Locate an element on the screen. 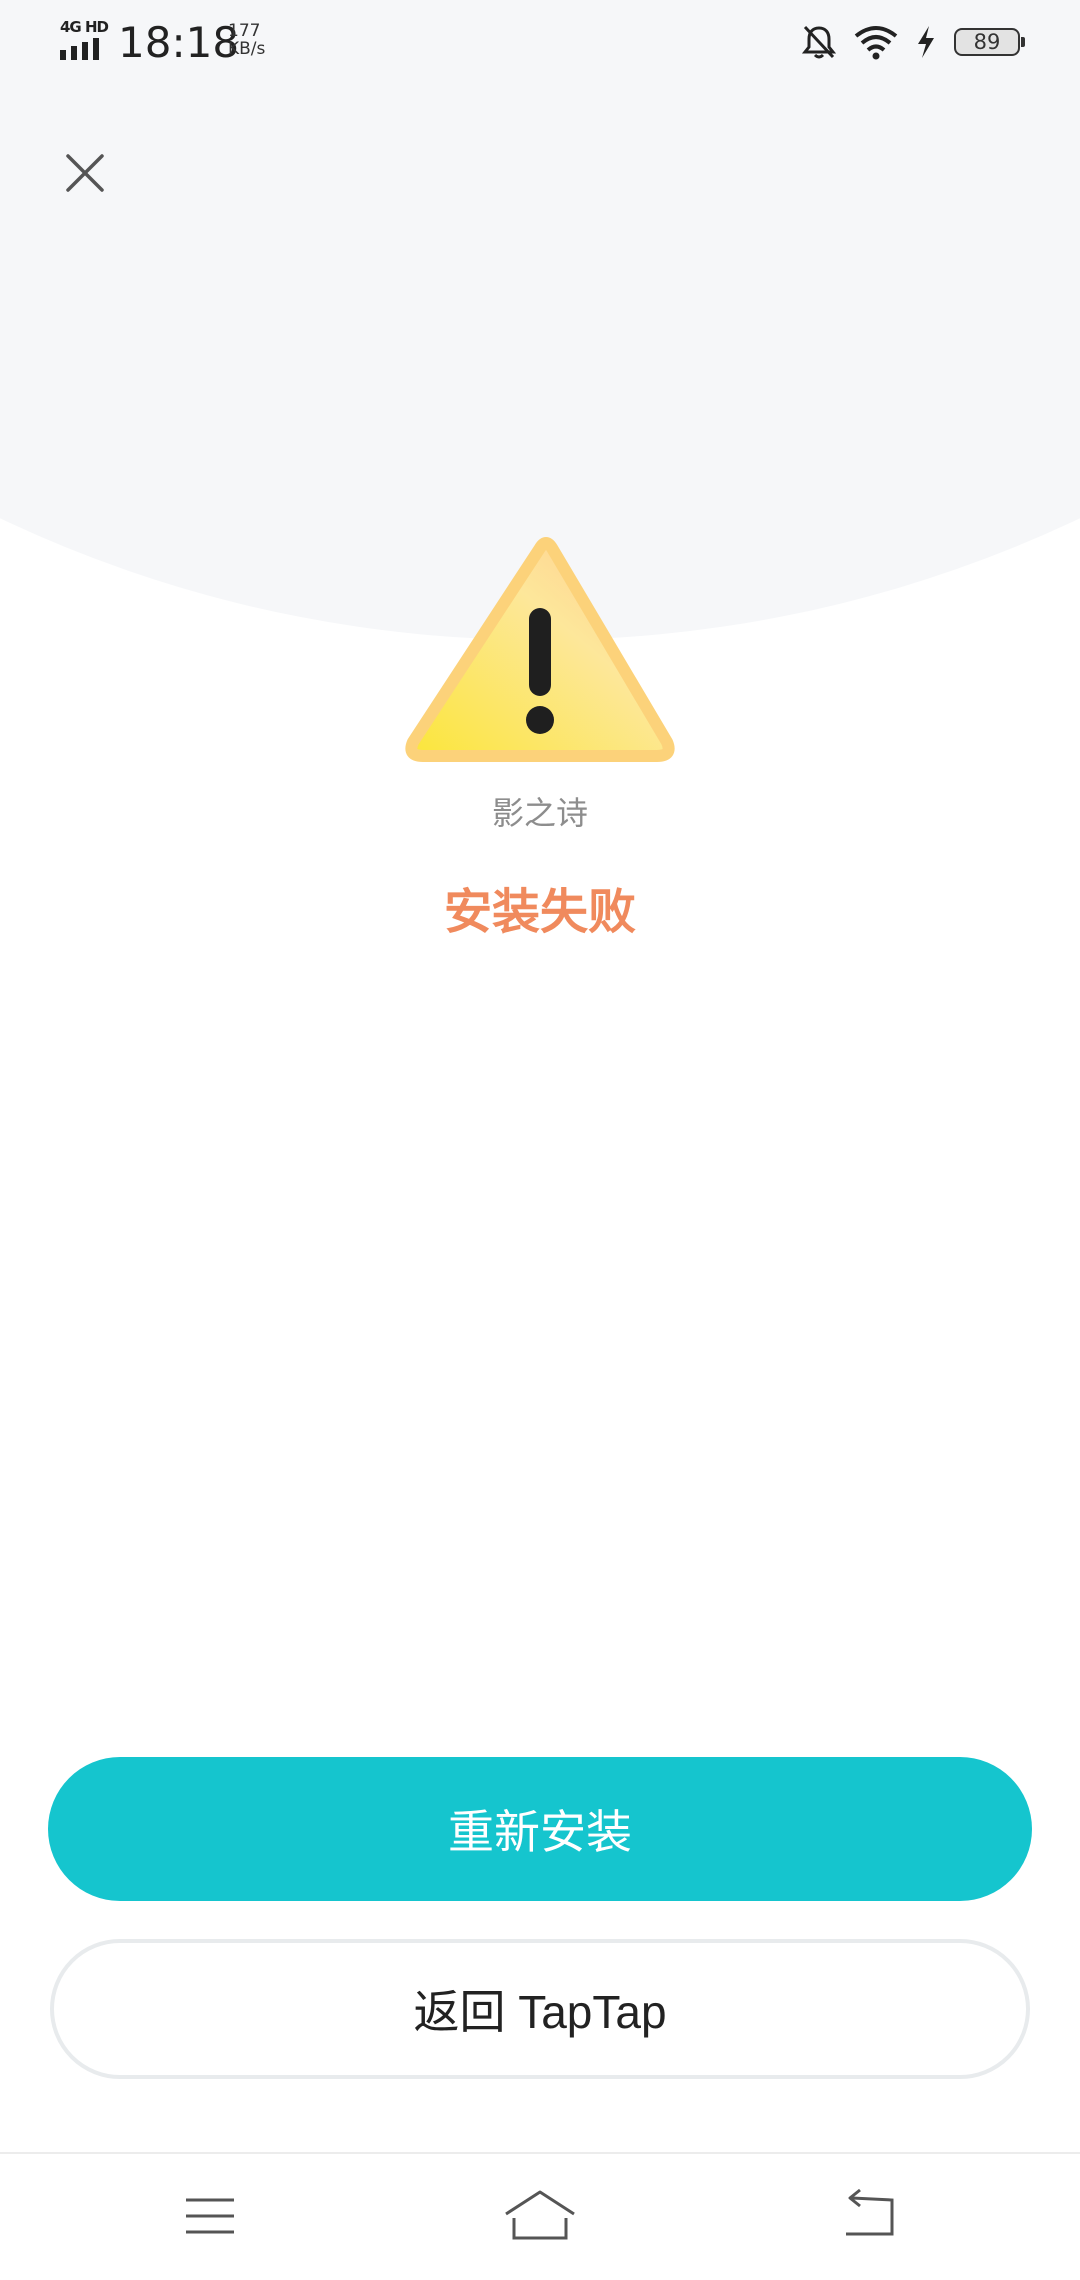  home-icon is located at coordinates (540, 2216).